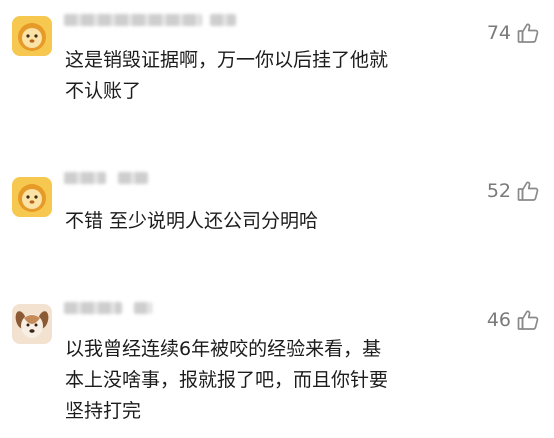 The width and height of the screenshot is (554, 438). What do you see at coordinates (498, 320) in the screenshot?
I see `like-count: 46` at bounding box center [498, 320].